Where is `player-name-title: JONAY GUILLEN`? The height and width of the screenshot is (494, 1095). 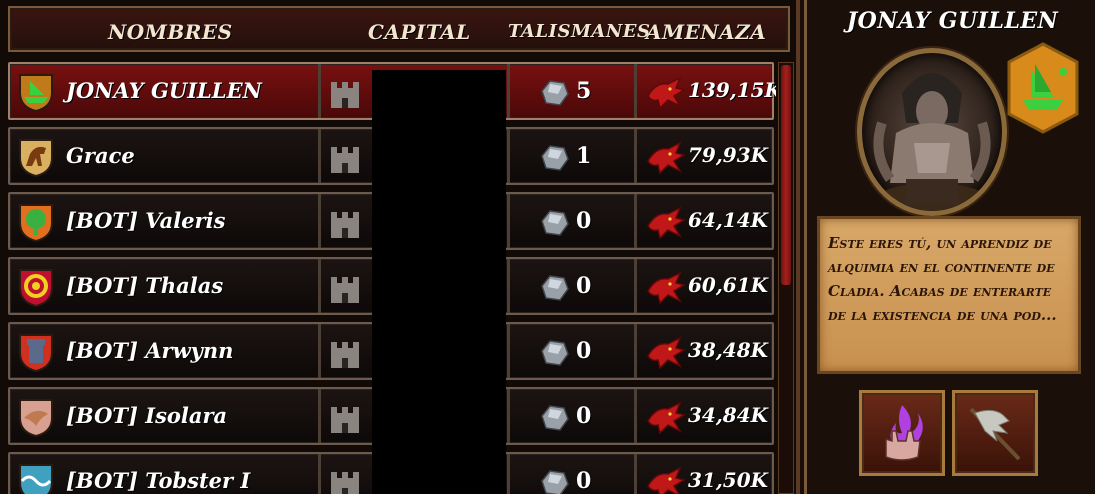
player-name-title: JONAY GUILLEN is located at coordinates (952, 21).